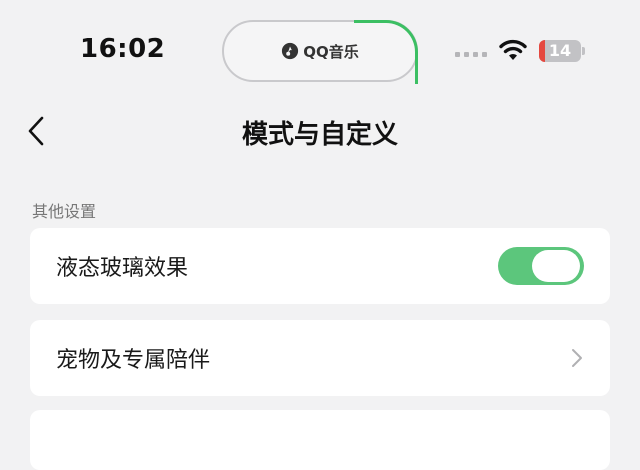 The height and width of the screenshot is (470, 640). I want to click on toggle-knob, so click(556, 266).